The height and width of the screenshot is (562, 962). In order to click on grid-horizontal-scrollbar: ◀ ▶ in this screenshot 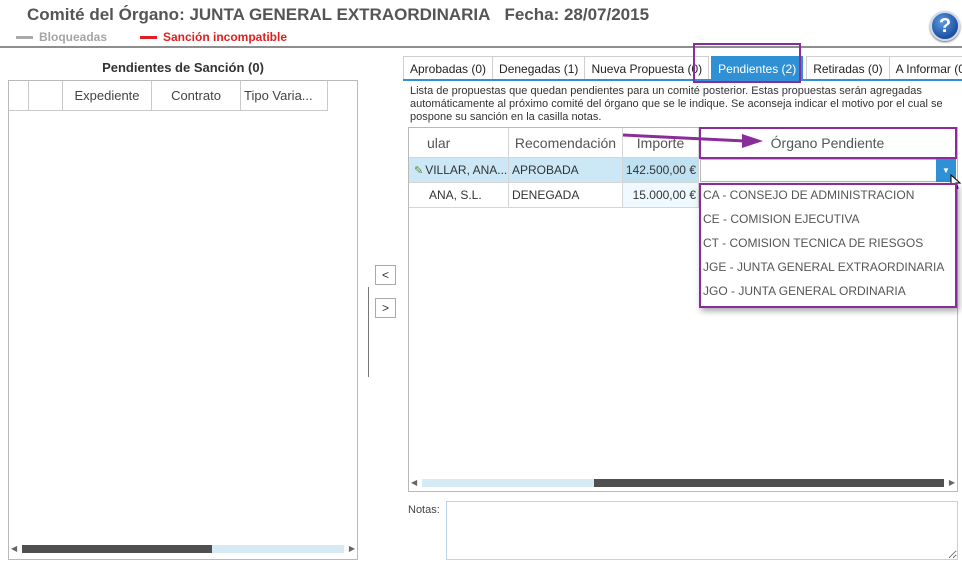, I will do `click(683, 483)`.